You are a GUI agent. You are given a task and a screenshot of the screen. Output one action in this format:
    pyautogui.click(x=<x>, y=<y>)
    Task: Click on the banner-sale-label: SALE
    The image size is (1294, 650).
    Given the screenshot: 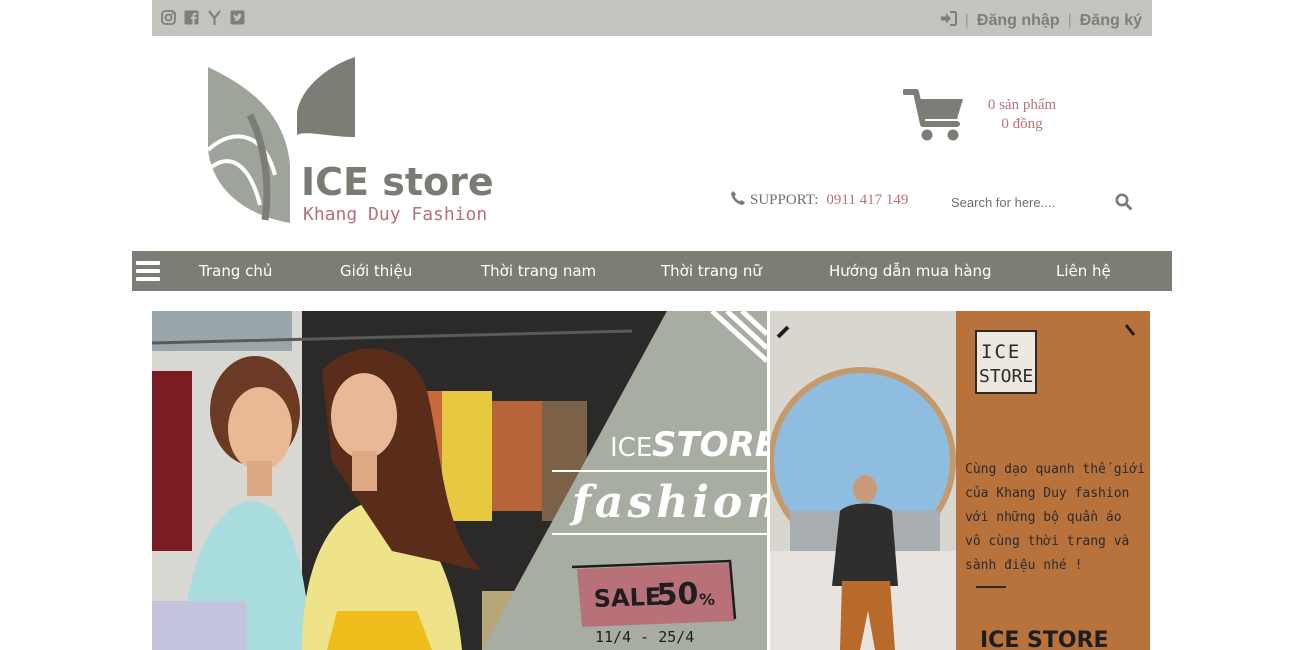 What is the action you would take?
    pyautogui.click(x=627, y=598)
    